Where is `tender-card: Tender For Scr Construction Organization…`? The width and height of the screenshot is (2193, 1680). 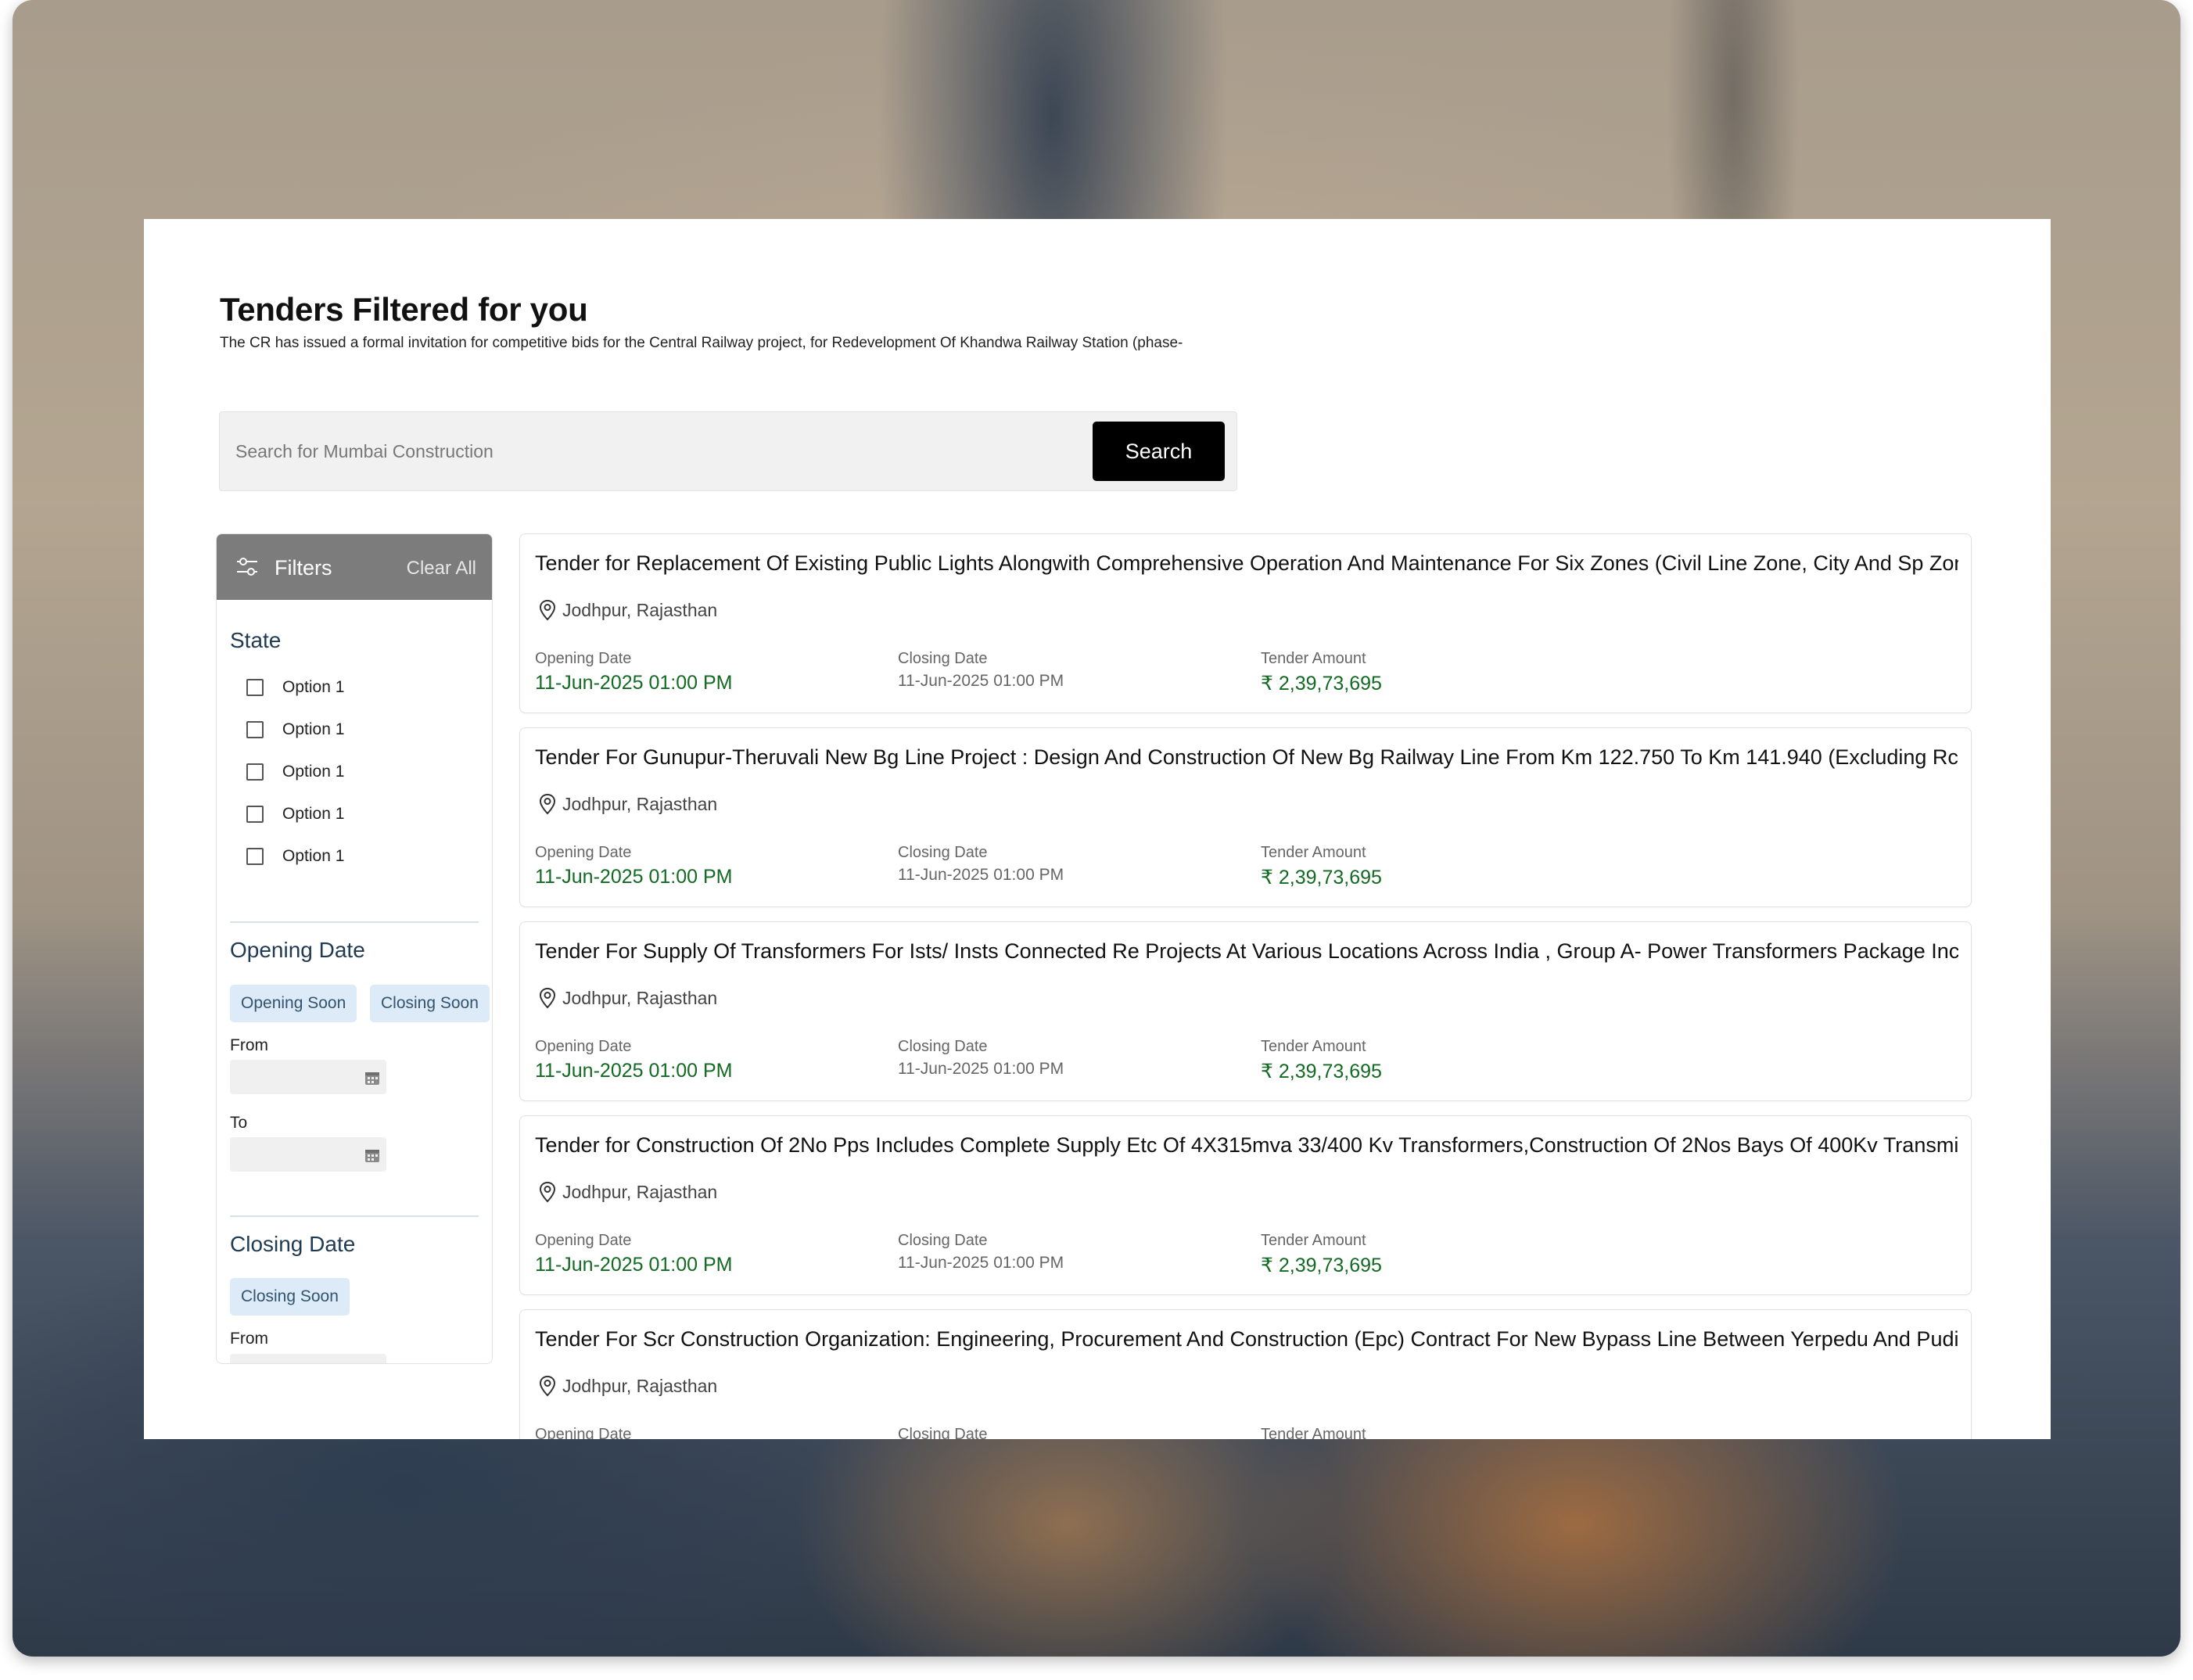 tender-card: Tender For Scr Construction Organization… is located at coordinates (1245, 1374).